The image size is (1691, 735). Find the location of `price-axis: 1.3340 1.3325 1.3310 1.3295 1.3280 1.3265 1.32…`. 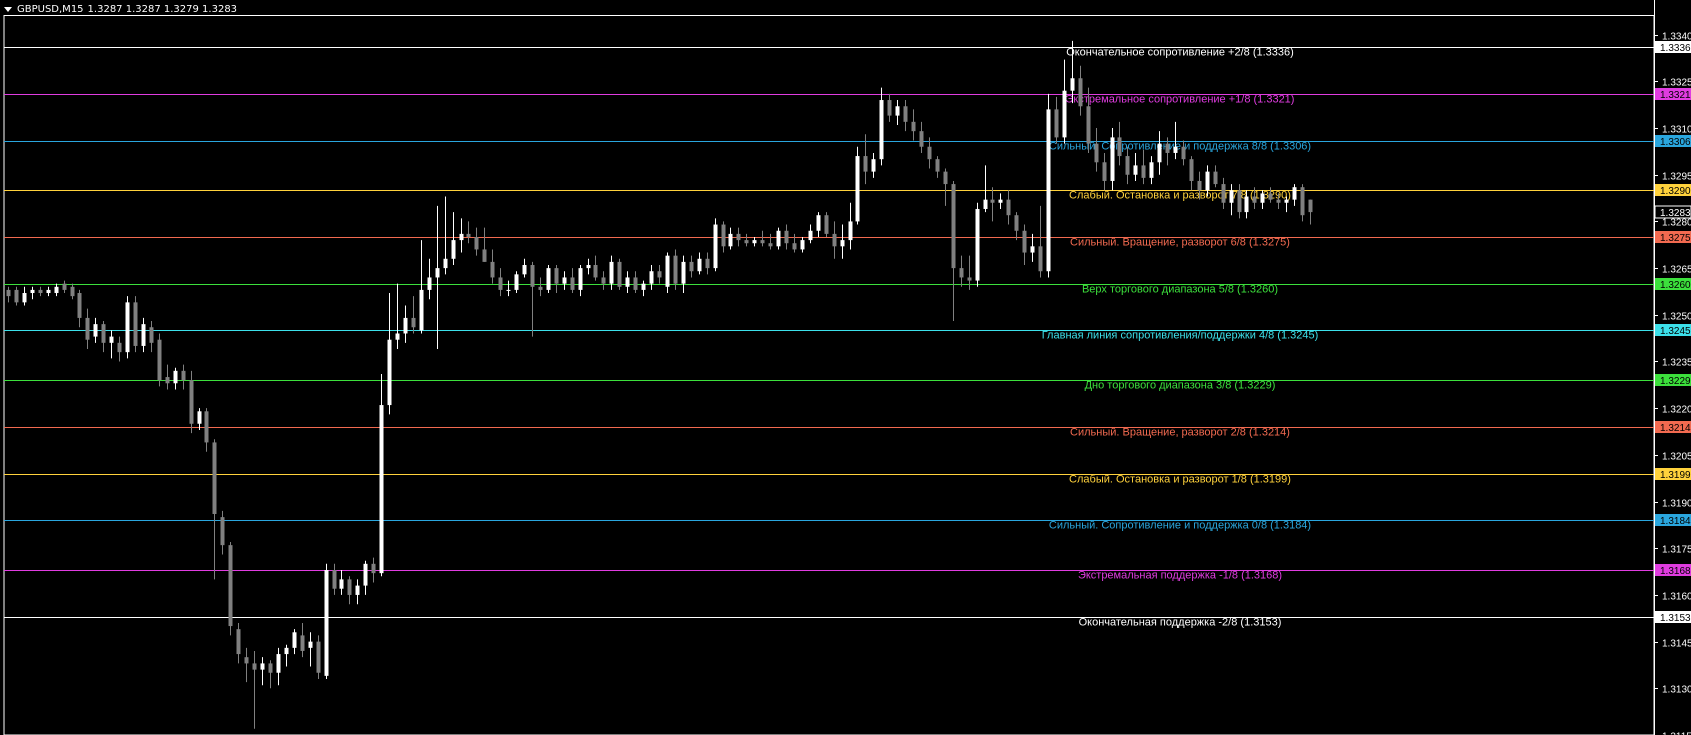

price-axis: 1.3340 1.3325 1.3310 1.3295 1.3280 1.3265 1.32… is located at coordinates (1672, 367).